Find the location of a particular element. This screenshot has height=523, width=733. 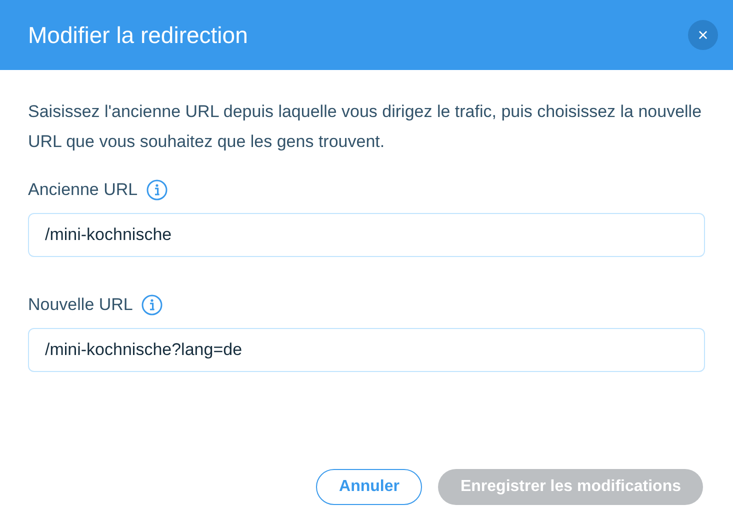

field-label: Ancienne URL is located at coordinates (83, 190).